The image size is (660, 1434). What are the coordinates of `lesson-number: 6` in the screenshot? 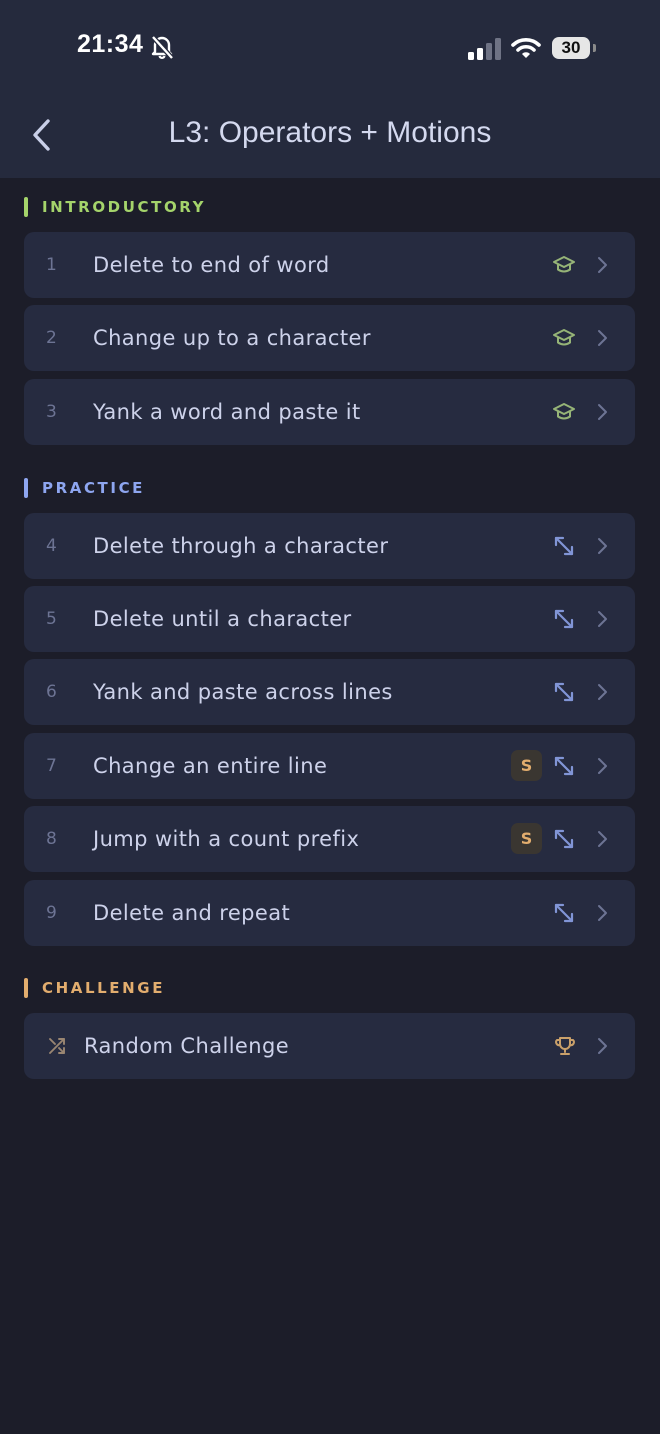 It's located at (51, 692).